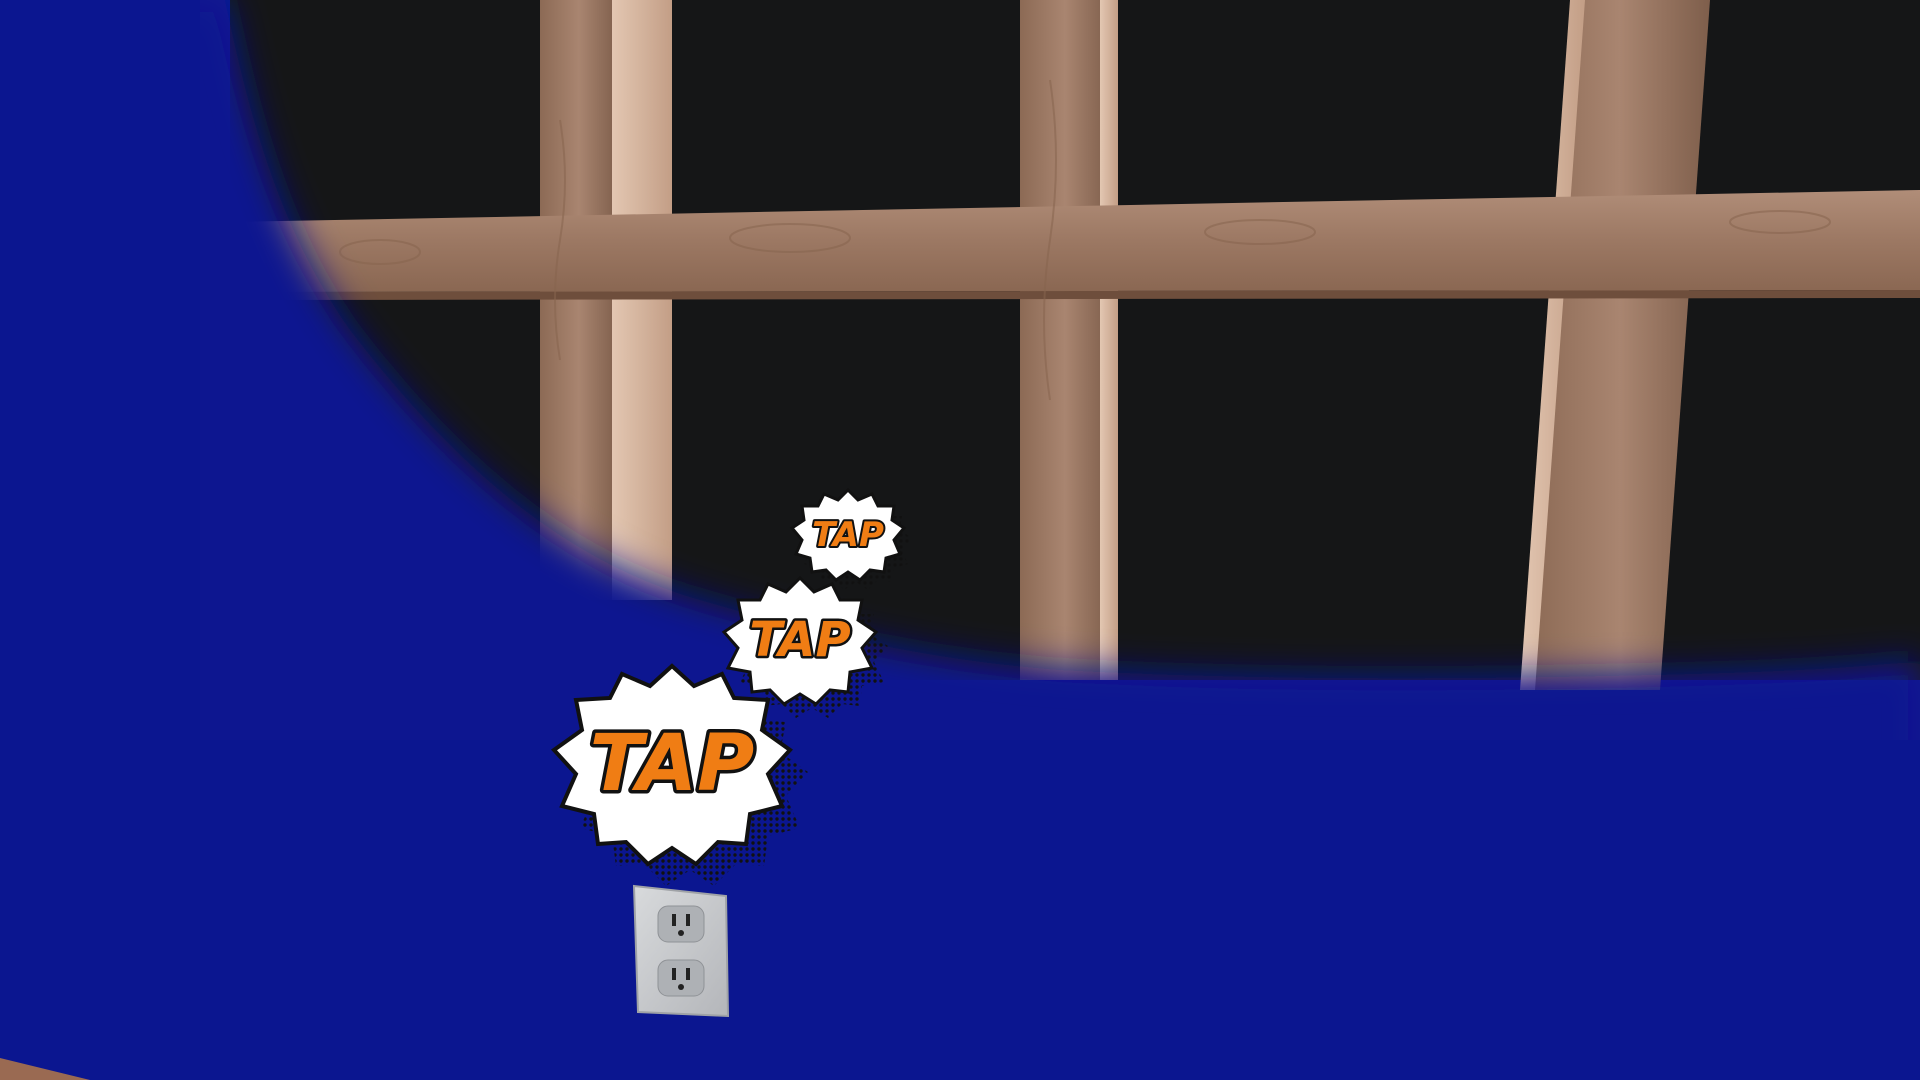 This screenshot has width=1920, height=1080. I want to click on window-mullion-2-side, so click(1109, 340).